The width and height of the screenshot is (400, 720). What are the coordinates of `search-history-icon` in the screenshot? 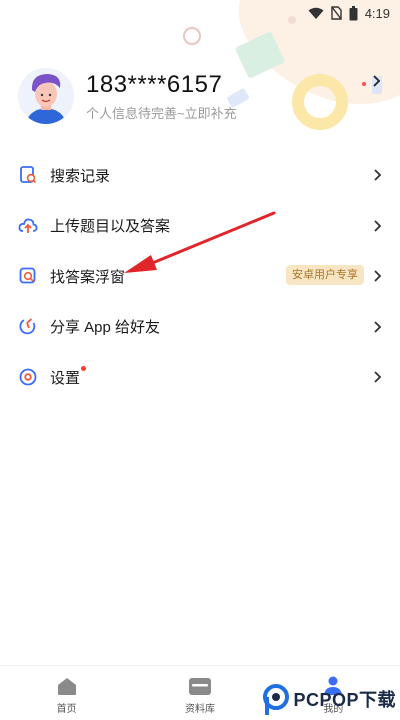 It's located at (28, 175).